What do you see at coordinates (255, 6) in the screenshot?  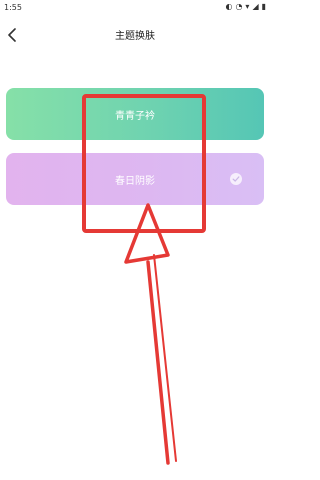 I see `signal-icon: ◢` at bounding box center [255, 6].